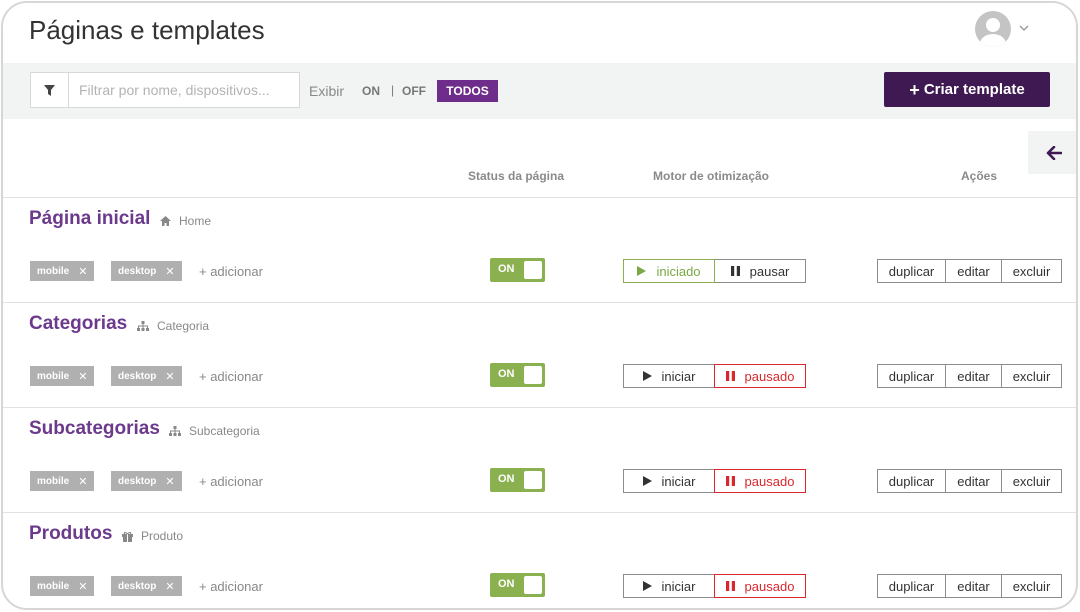 This screenshot has height=612, width=1080. Describe the element at coordinates (162, 536) in the screenshot. I see `row-type-label: Produto` at that location.